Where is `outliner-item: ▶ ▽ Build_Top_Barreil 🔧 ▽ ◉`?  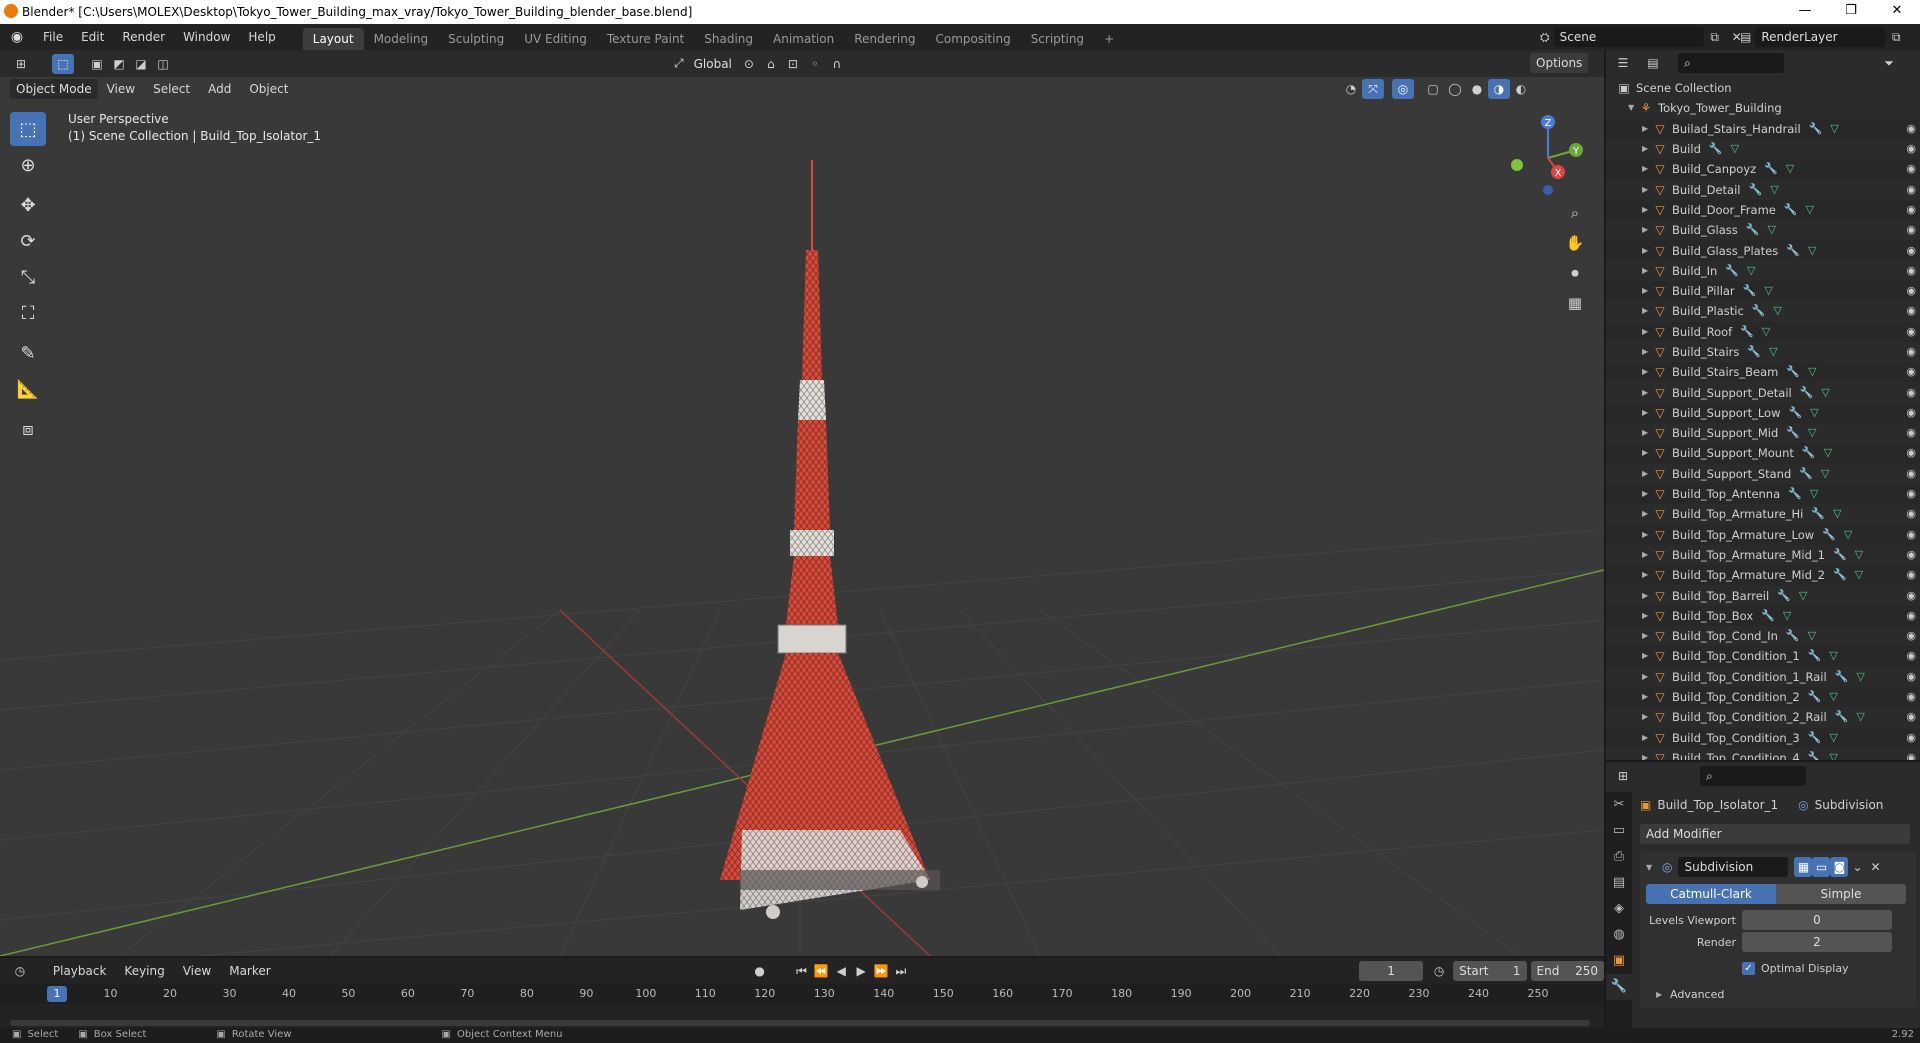
outliner-item: ▶ ▽ Build_Top_Barreil 🔧 ▽ ◉ is located at coordinates (1763, 595).